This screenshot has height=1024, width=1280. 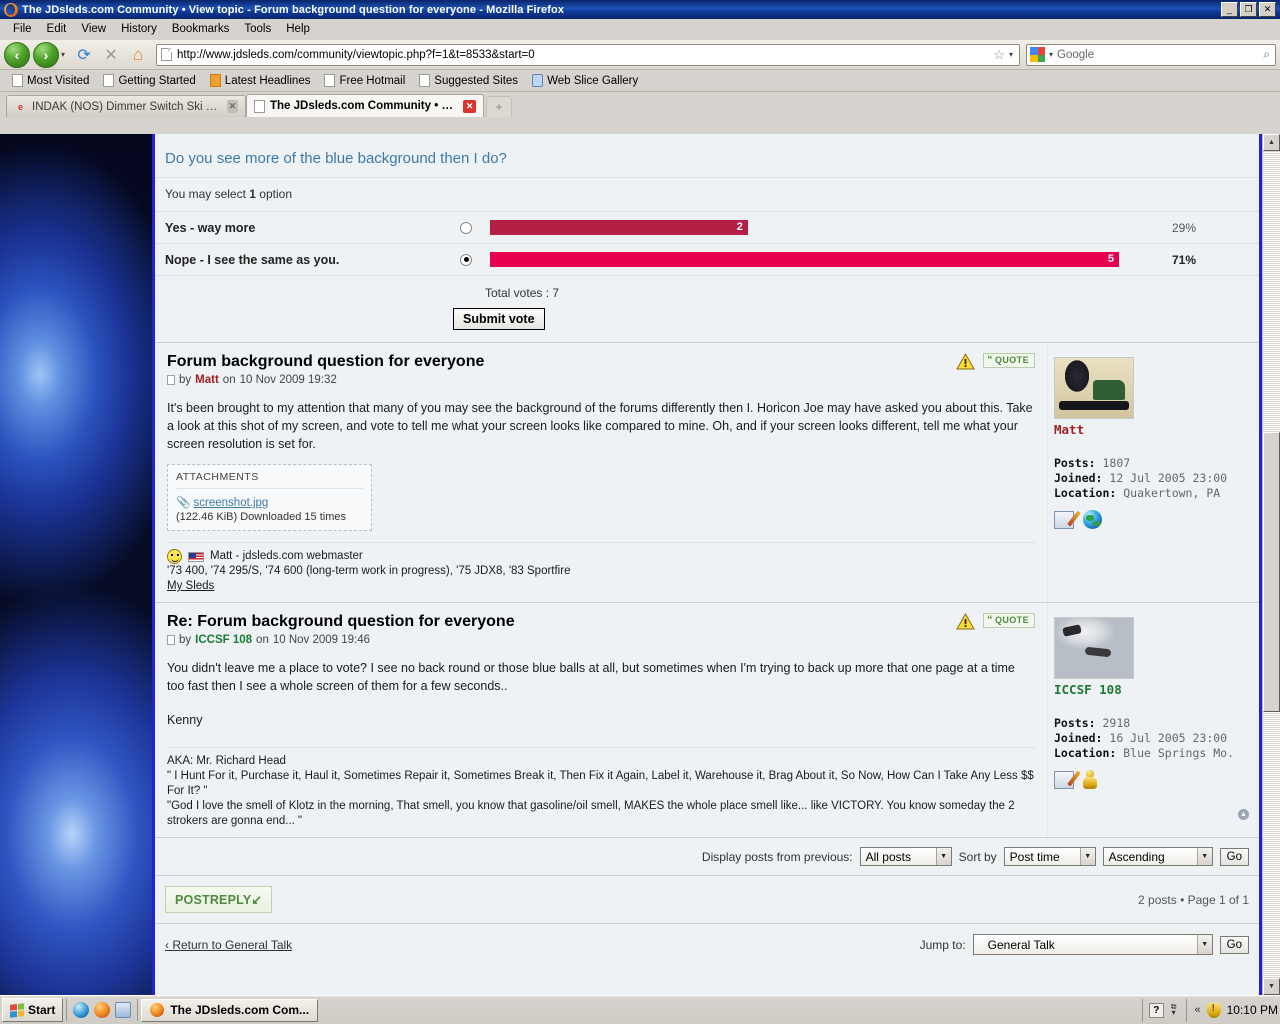 I want to click on chevron-down-icon: ▾, so click(x=1011, y=54).